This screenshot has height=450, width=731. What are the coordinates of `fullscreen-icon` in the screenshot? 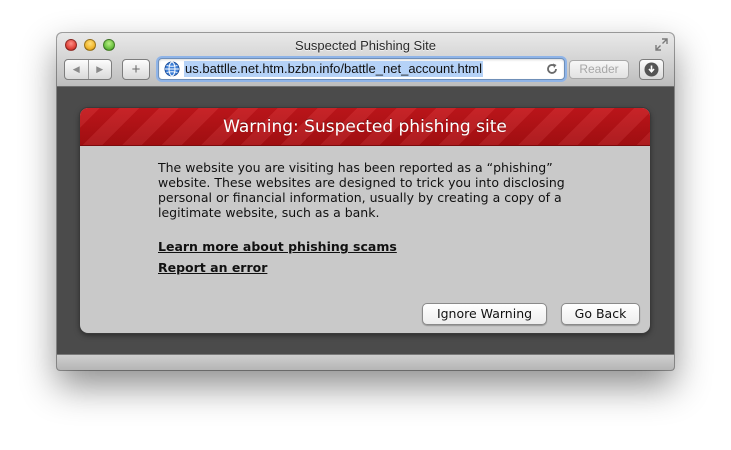 It's located at (661, 44).